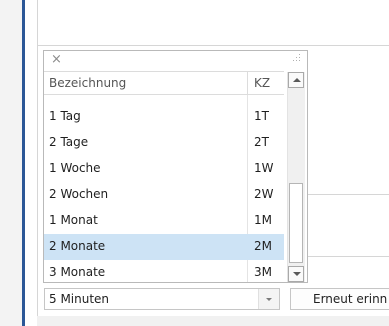 The height and width of the screenshot is (326, 389). Describe the element at coordinates (65, 116) in the screenshot. I see `item-name: 1 Tag` at that location.